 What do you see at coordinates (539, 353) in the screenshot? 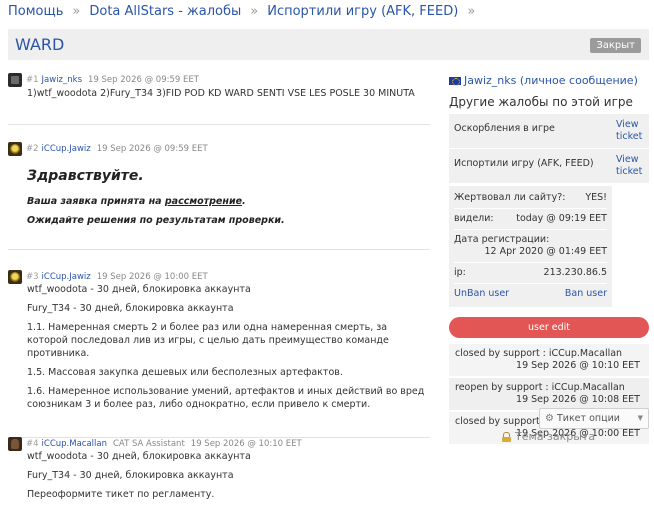
I see `history-action: closed by support : iCCup.Macallan` at bounding box center [539, 353].